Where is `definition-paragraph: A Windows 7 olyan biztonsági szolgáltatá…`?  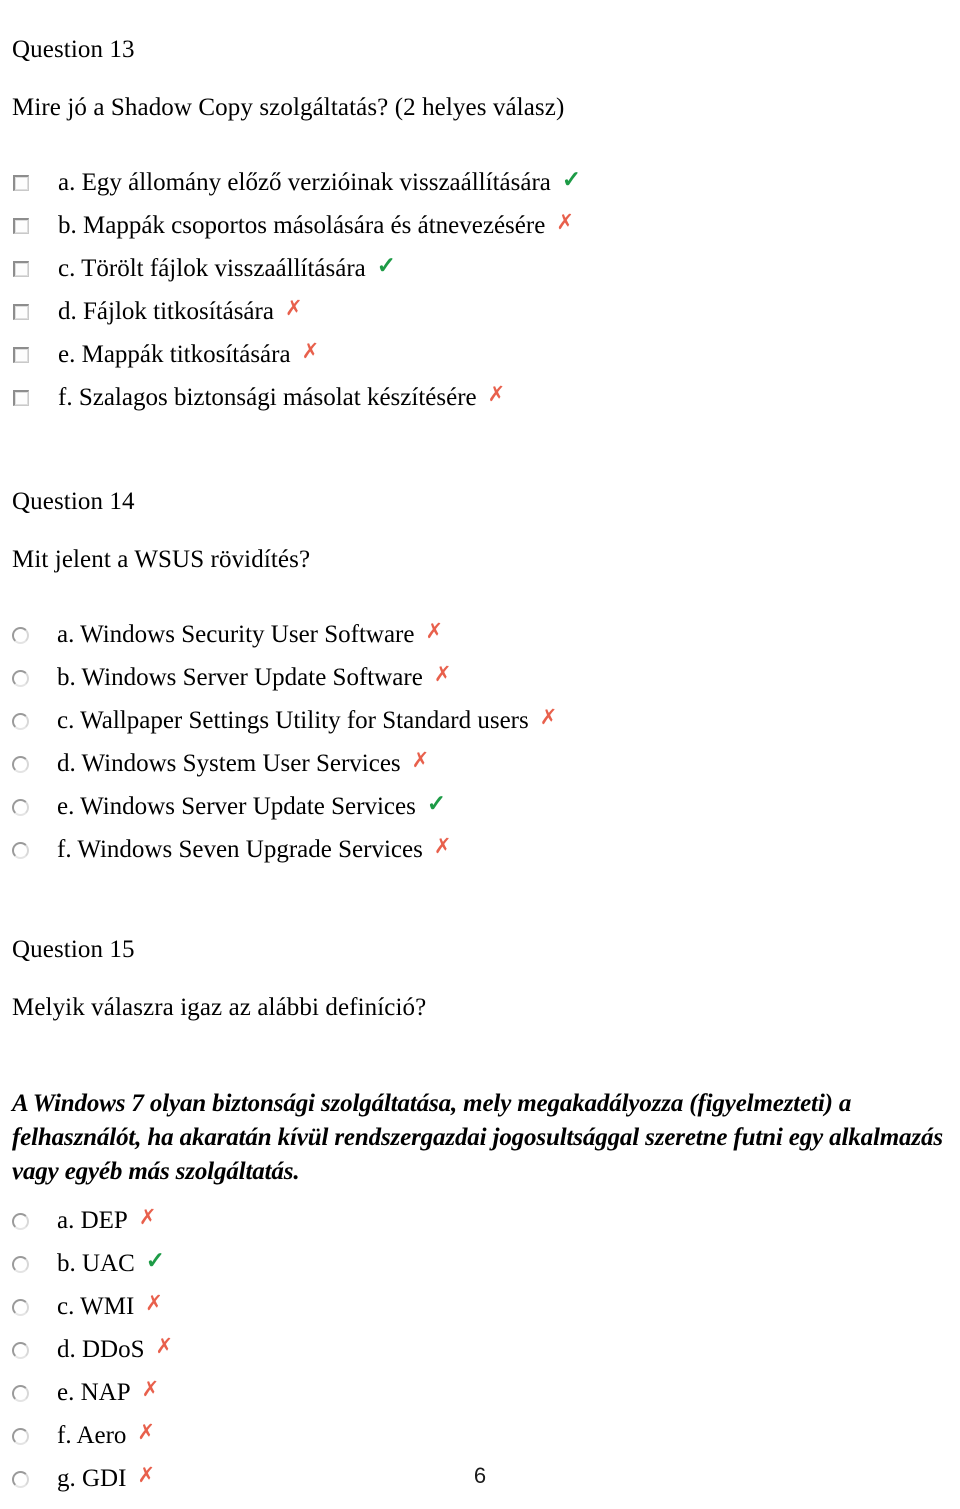 definition-paragraph: A Windows 7 olyan biztonsági szolgáltatá… is located at coordinates (477, 1137).